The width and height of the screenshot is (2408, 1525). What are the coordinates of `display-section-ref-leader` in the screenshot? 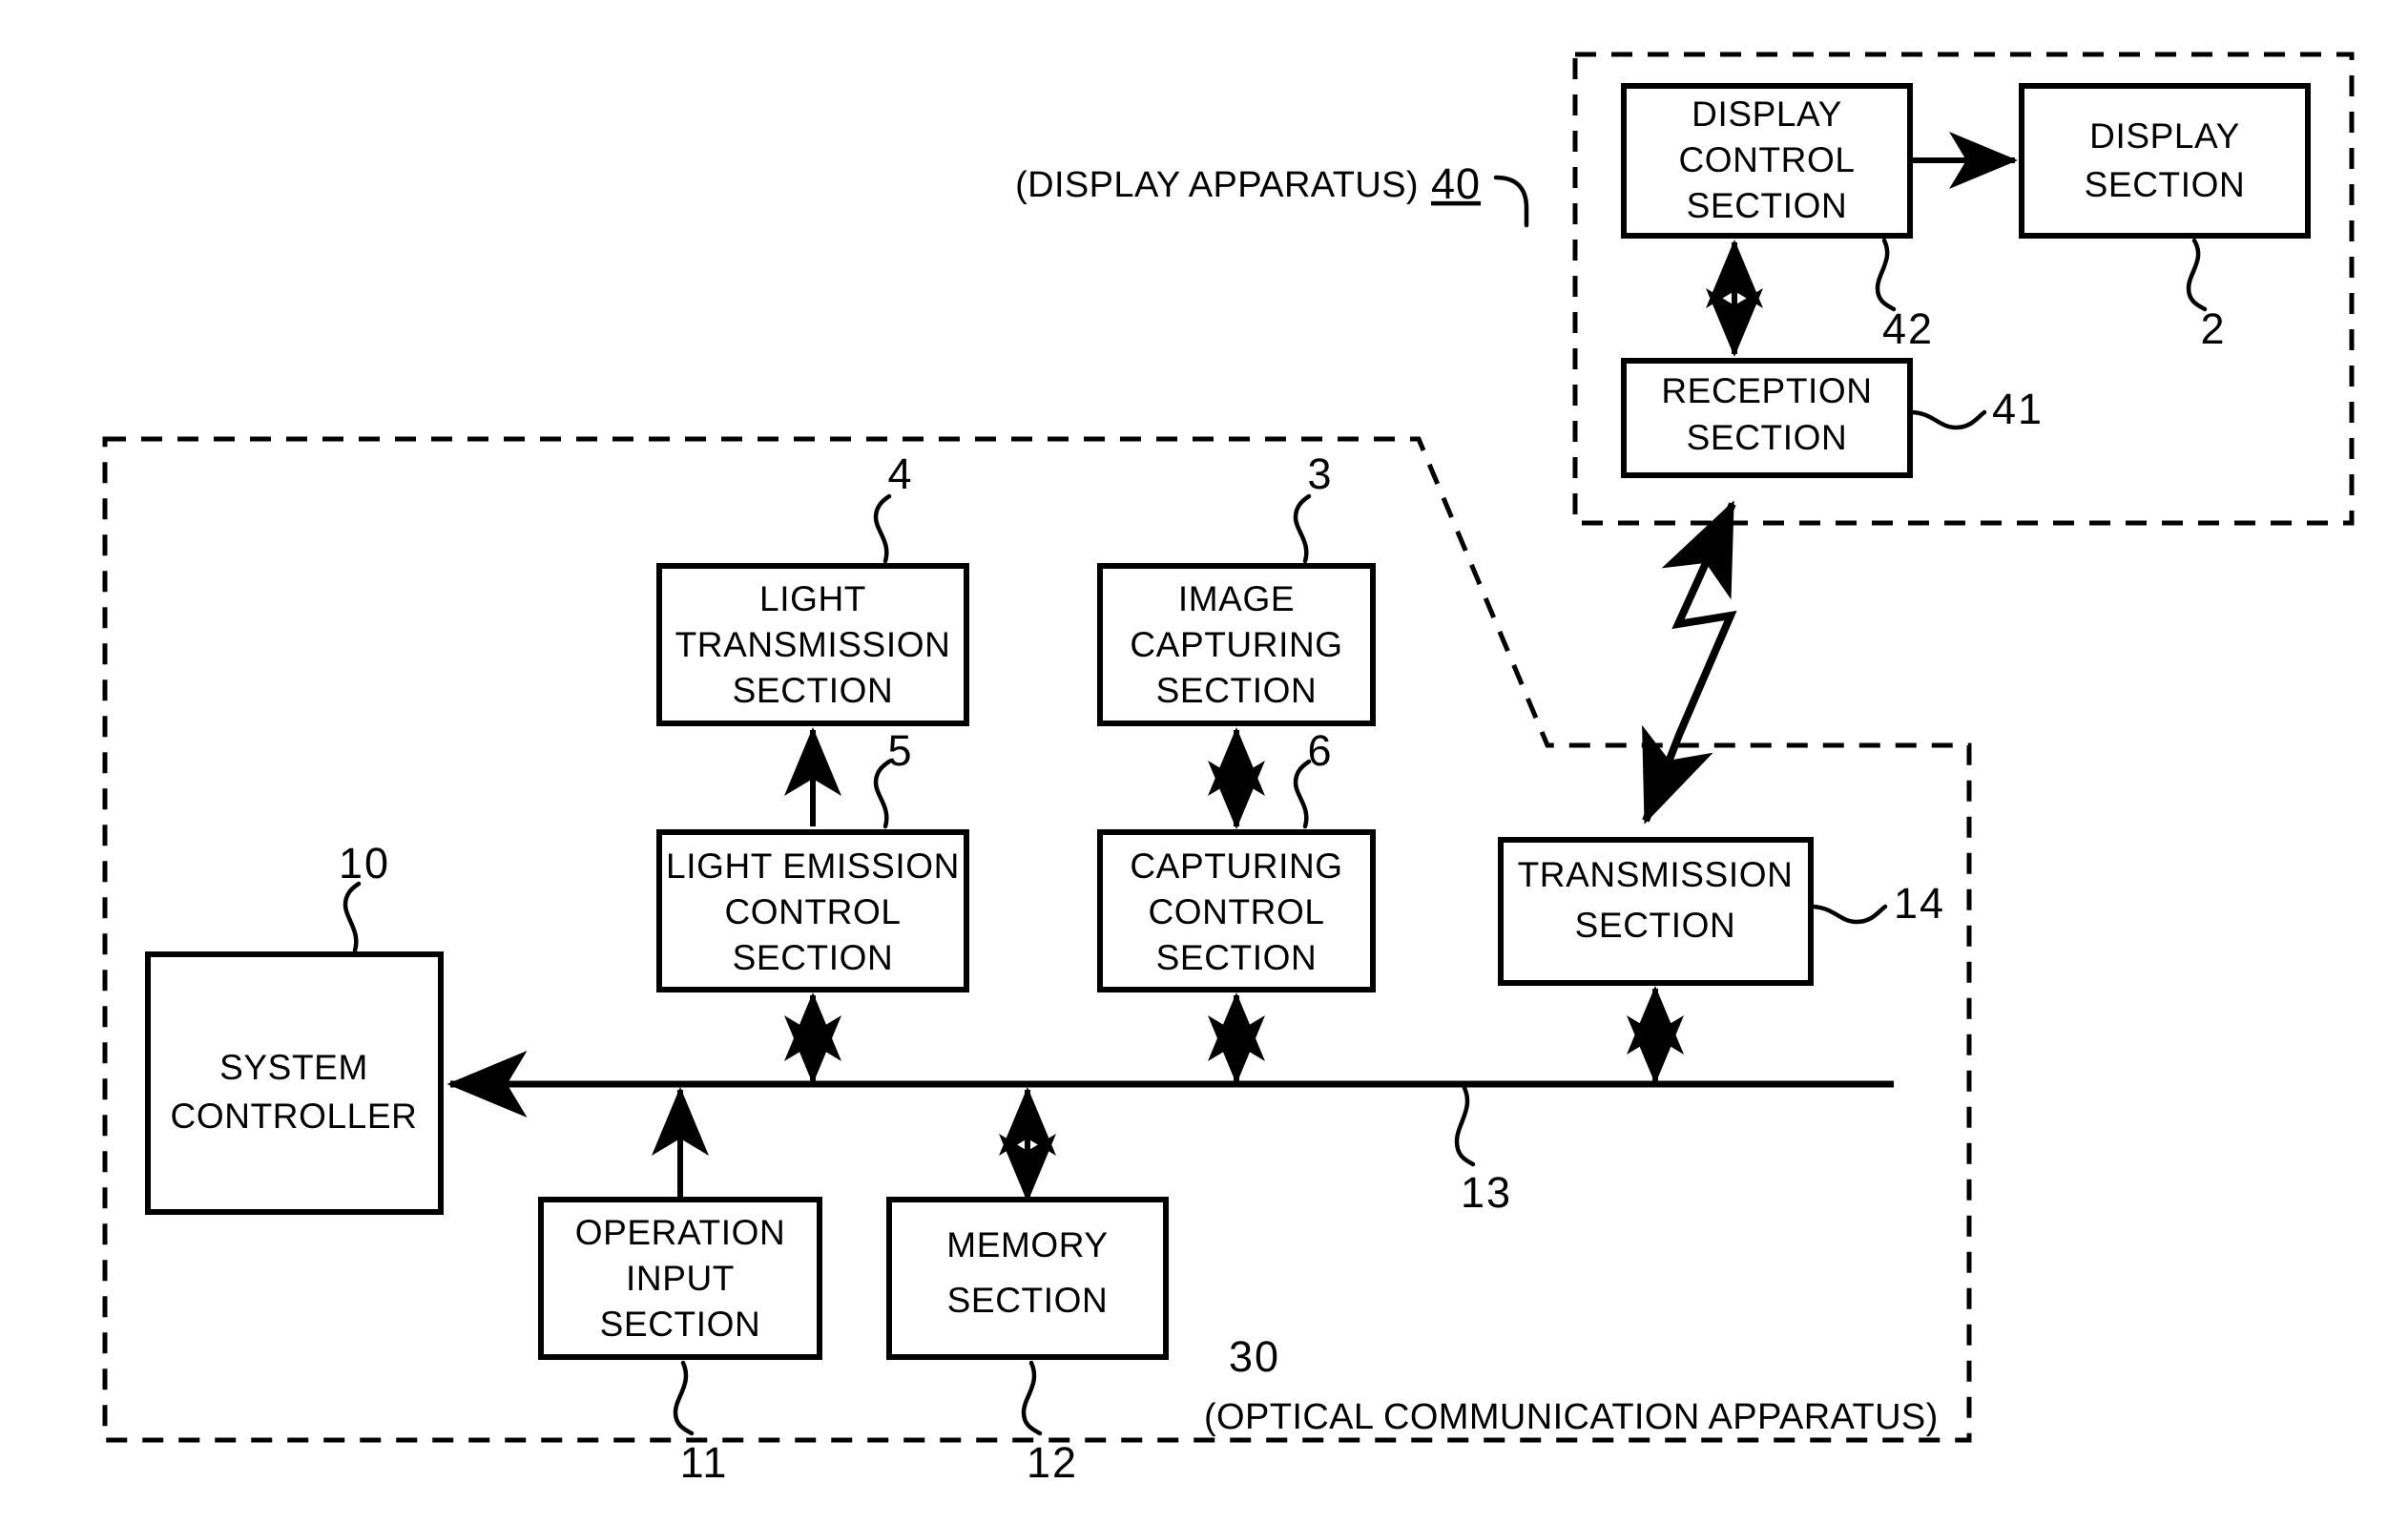 It's located at (2197, 275).